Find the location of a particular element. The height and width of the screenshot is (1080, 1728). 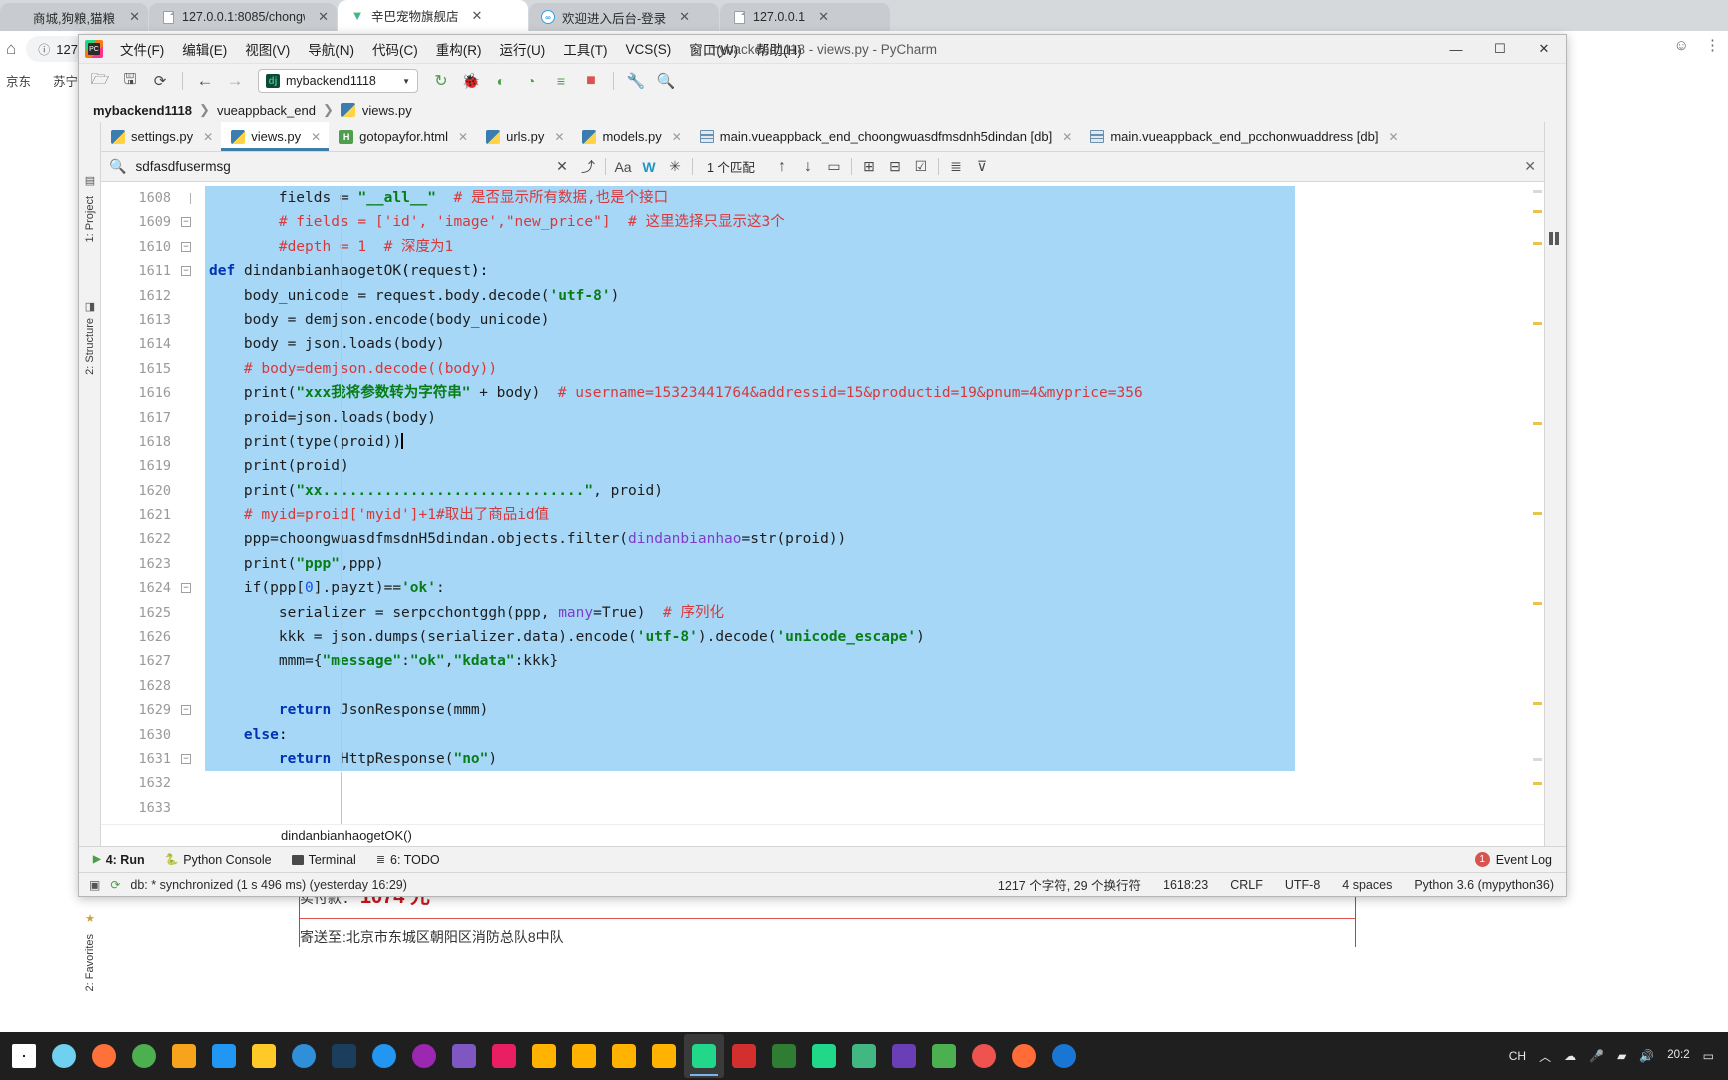

remove-icon: ⊟ is located at coordinates (895, 167).